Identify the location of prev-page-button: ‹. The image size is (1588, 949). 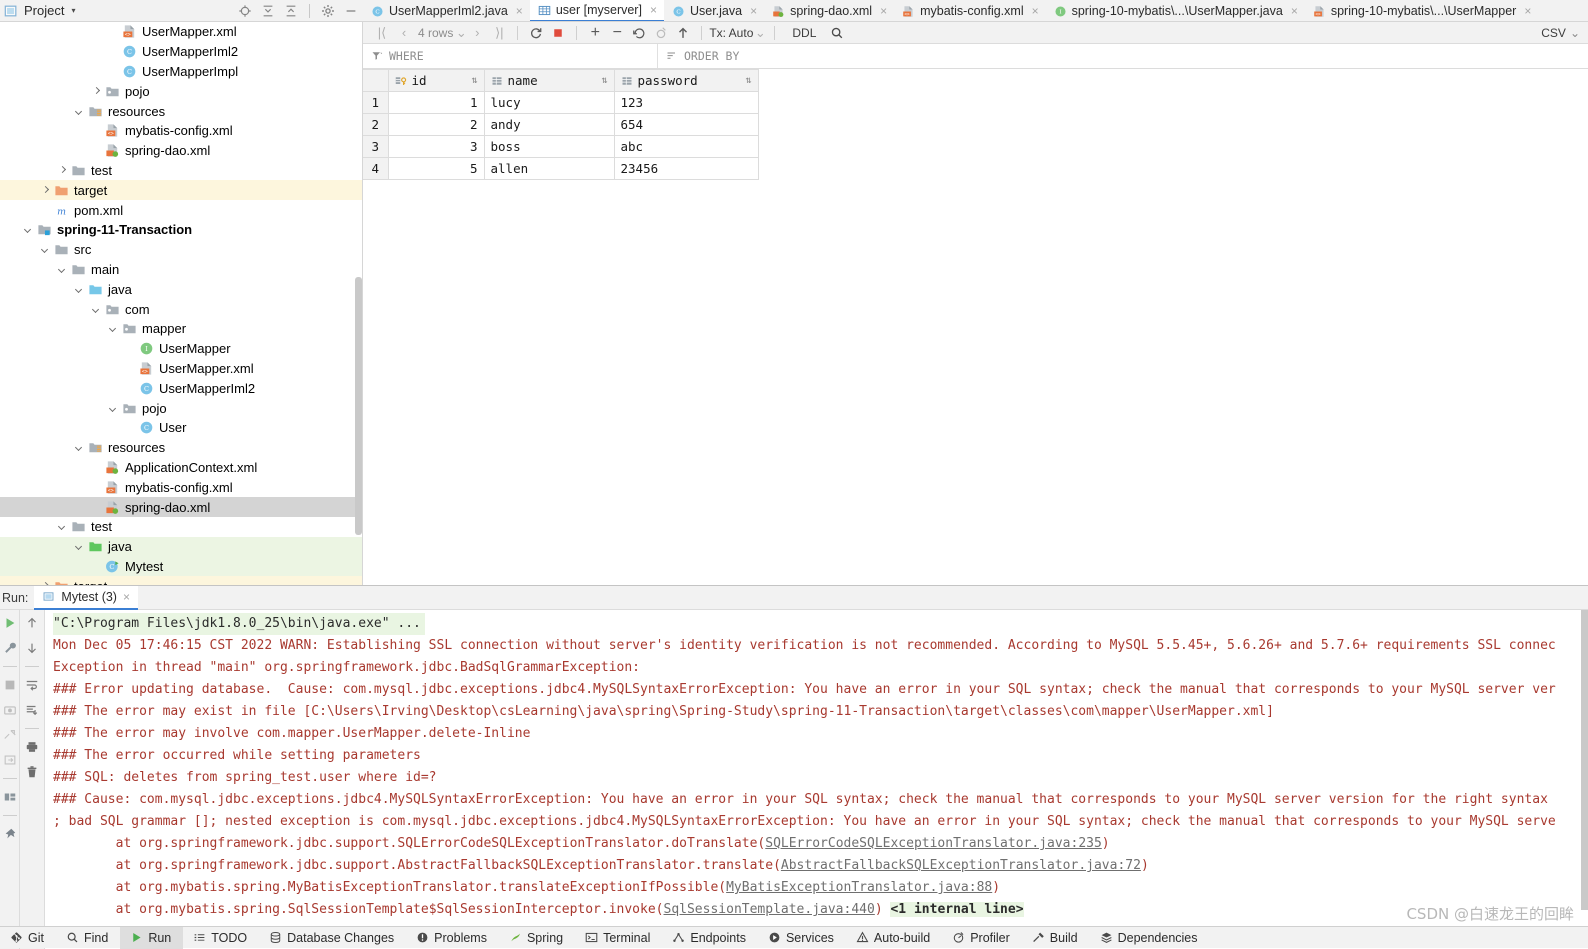
(404, 33).